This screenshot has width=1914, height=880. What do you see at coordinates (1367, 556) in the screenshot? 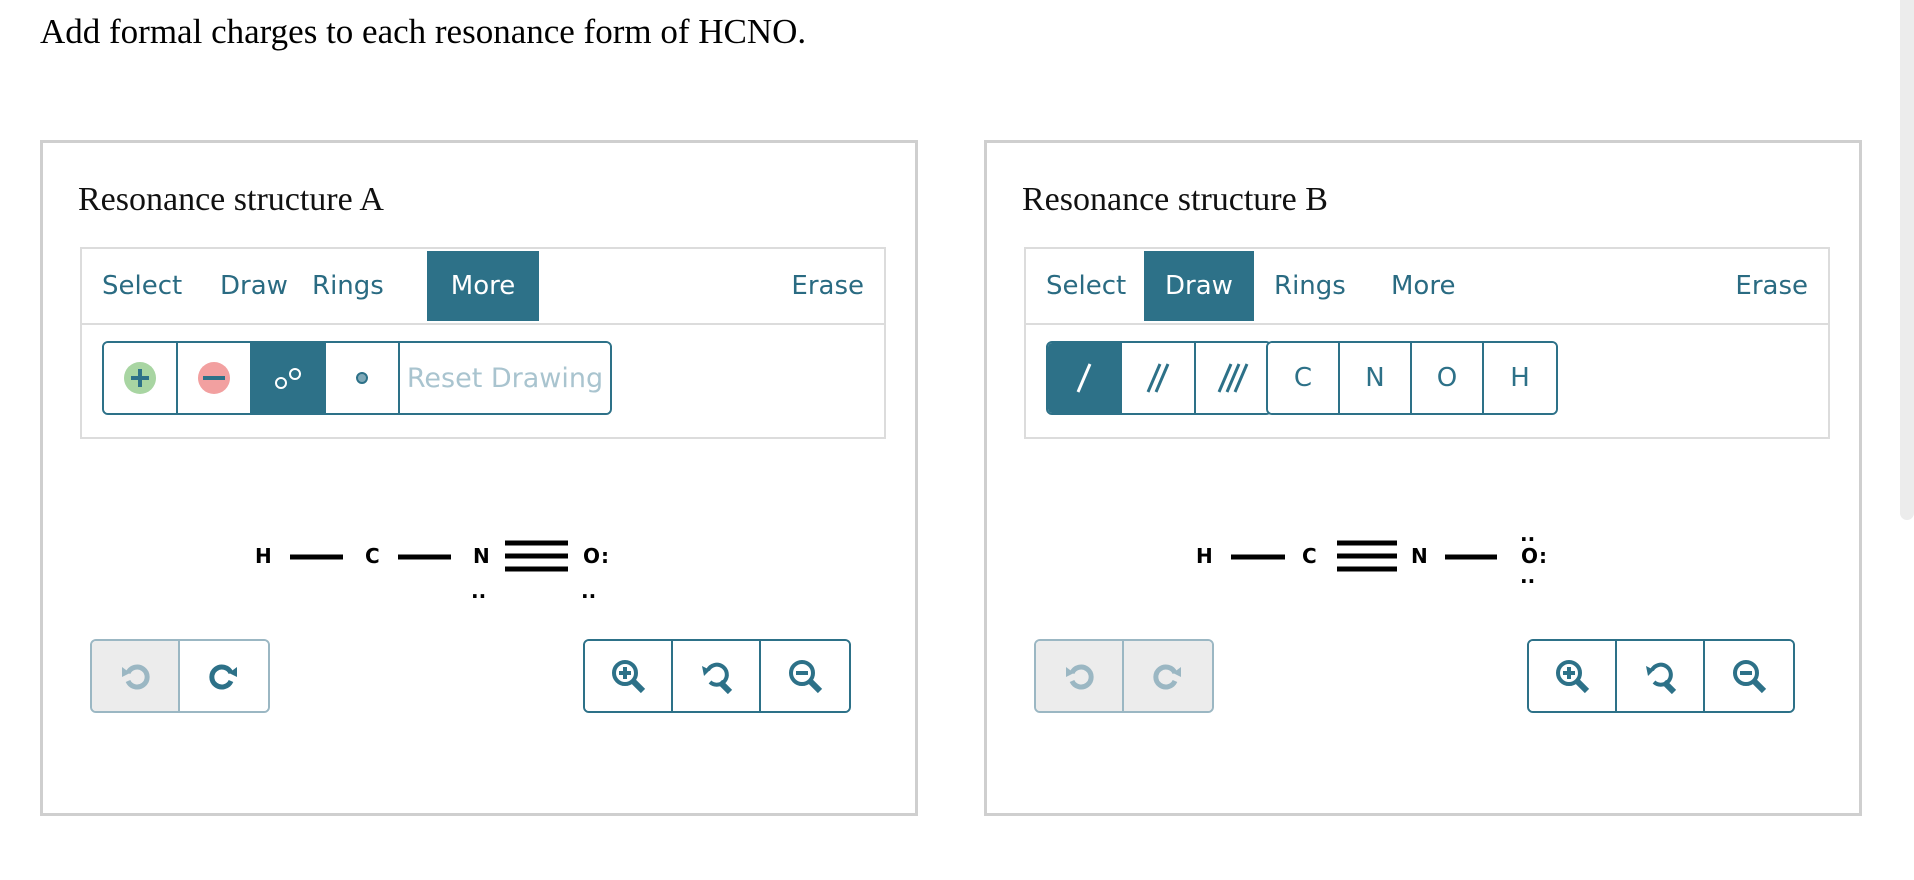
I see `bond-c-n-triple` at bounding box center [1367, 556].